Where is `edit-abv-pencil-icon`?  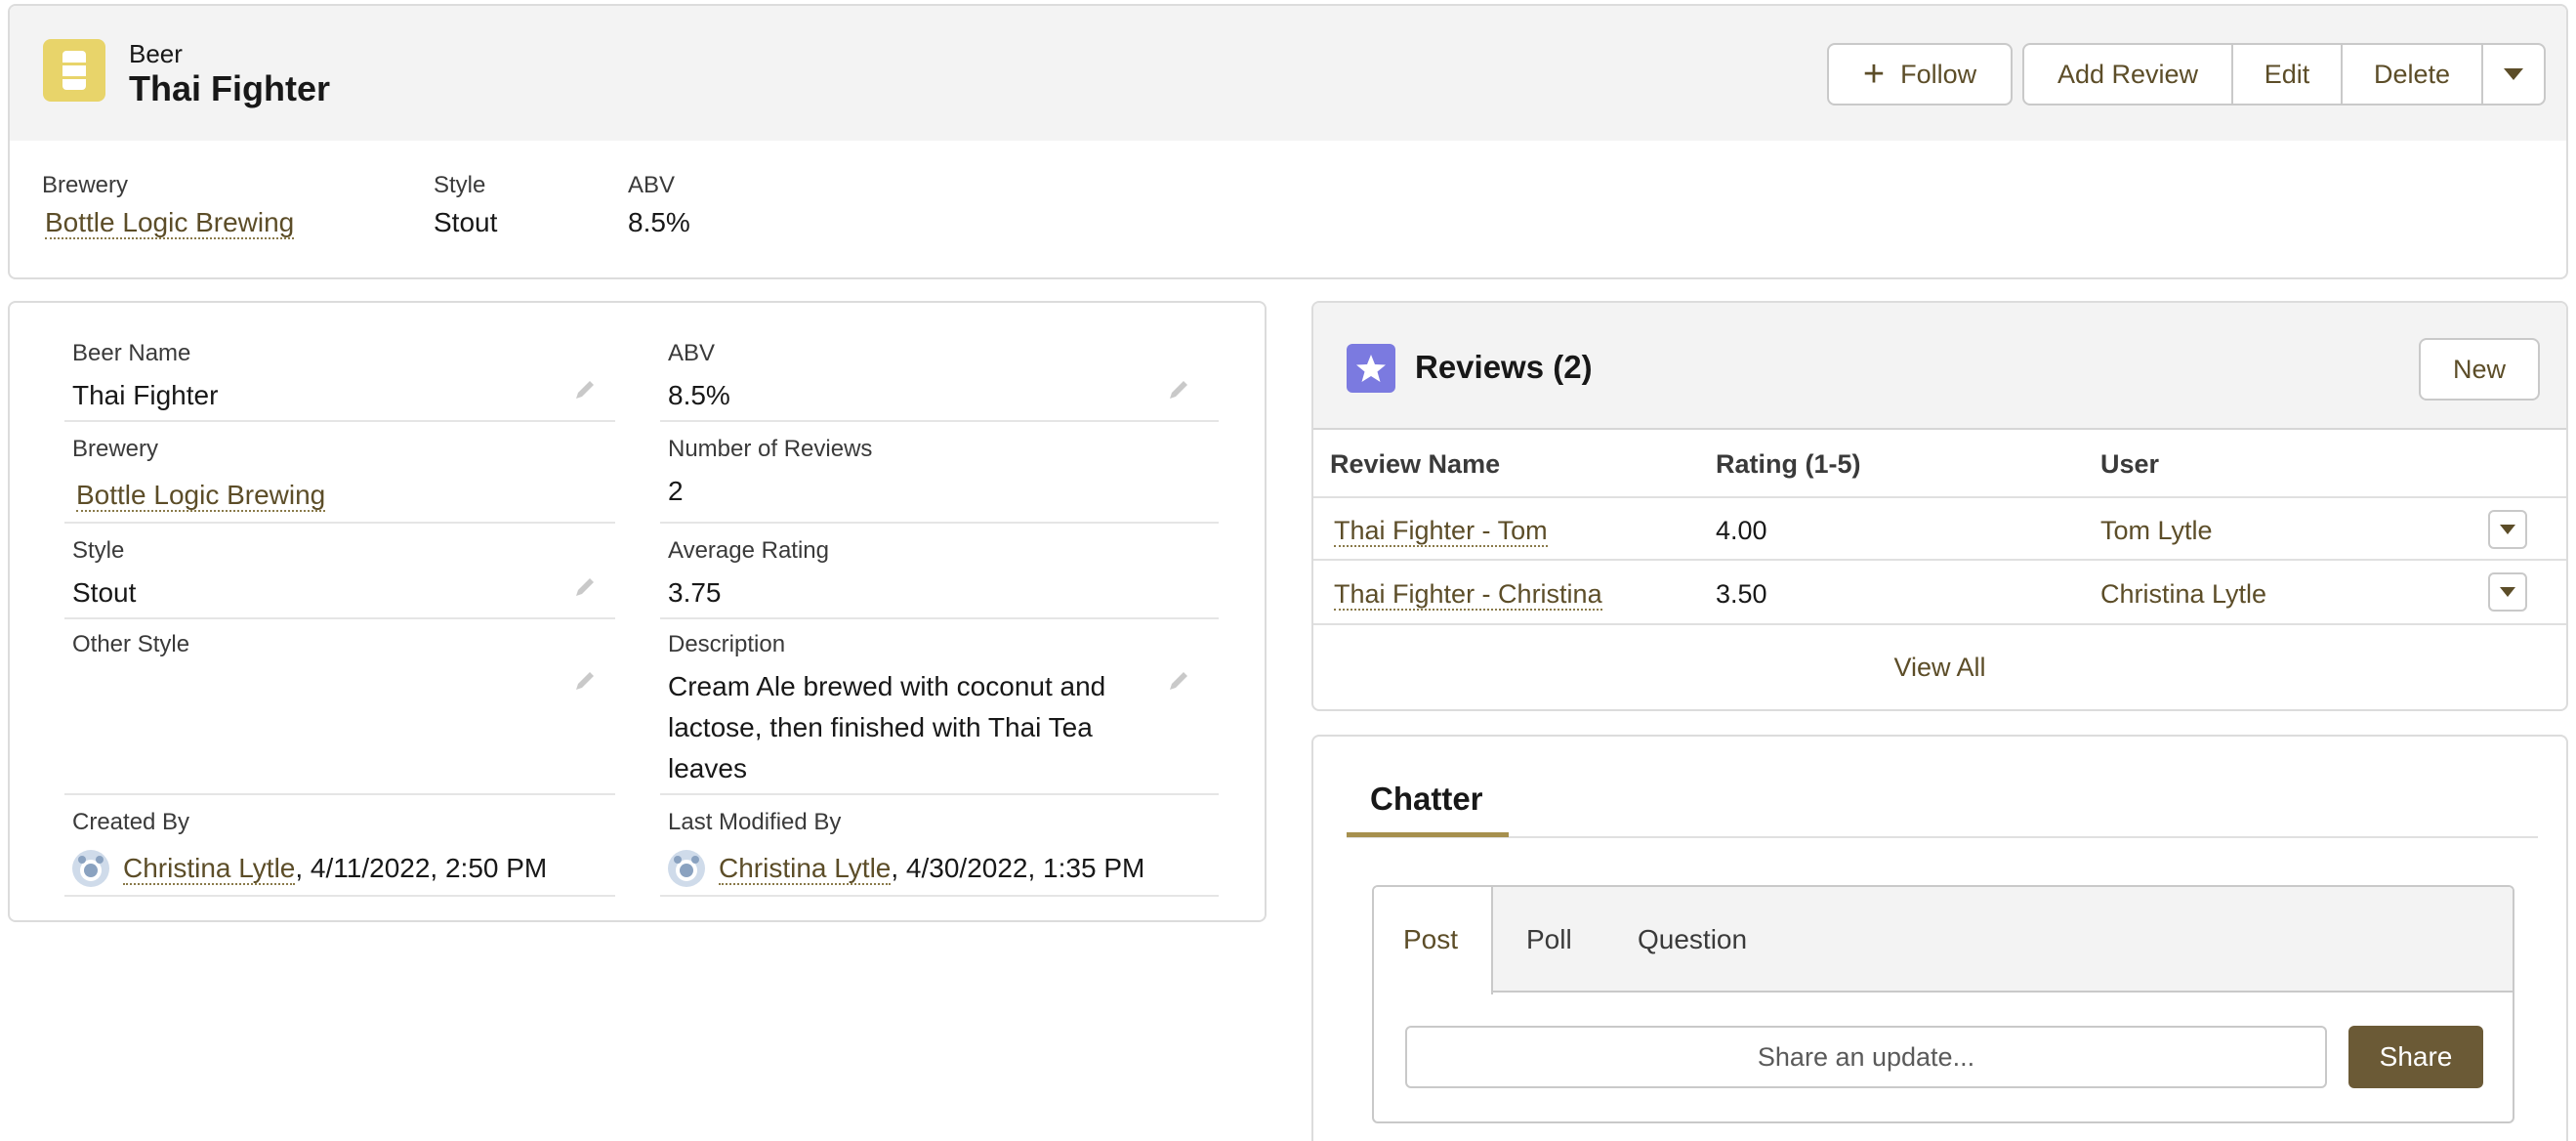 edit-abv-pencil-icon is located at coordinates (1178, 389).